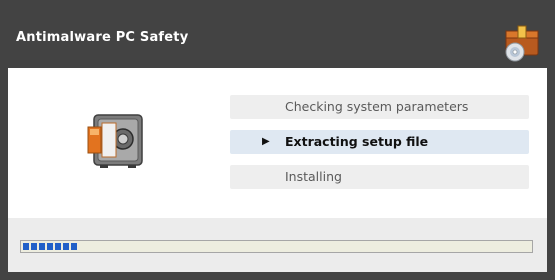 The image size is (555, 280). I want to click on progress-bar, so click(276, 246).